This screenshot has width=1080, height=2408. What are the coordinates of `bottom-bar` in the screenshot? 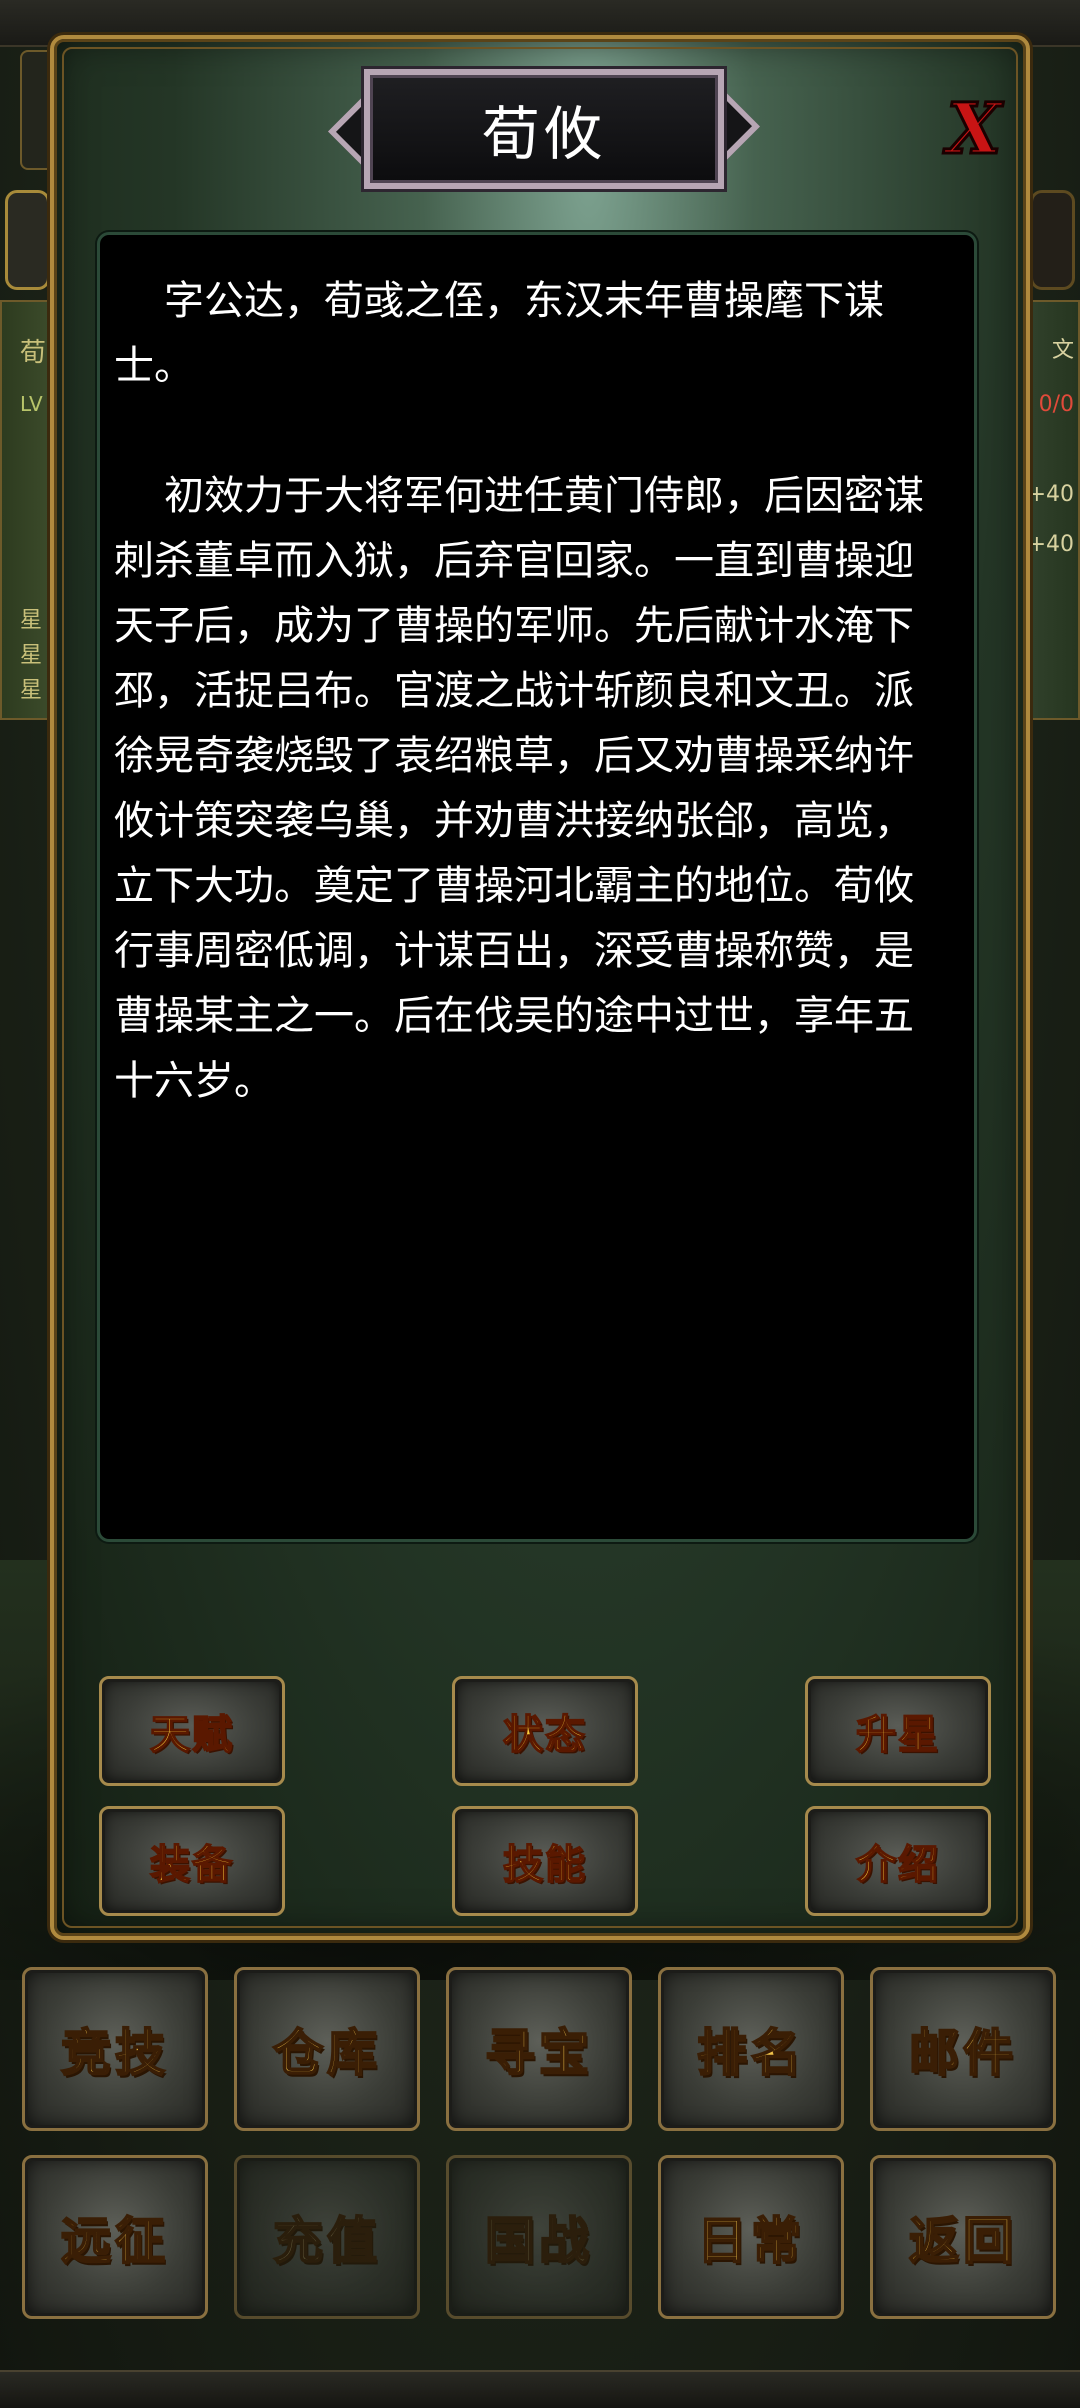 It's located at (540, 2389).